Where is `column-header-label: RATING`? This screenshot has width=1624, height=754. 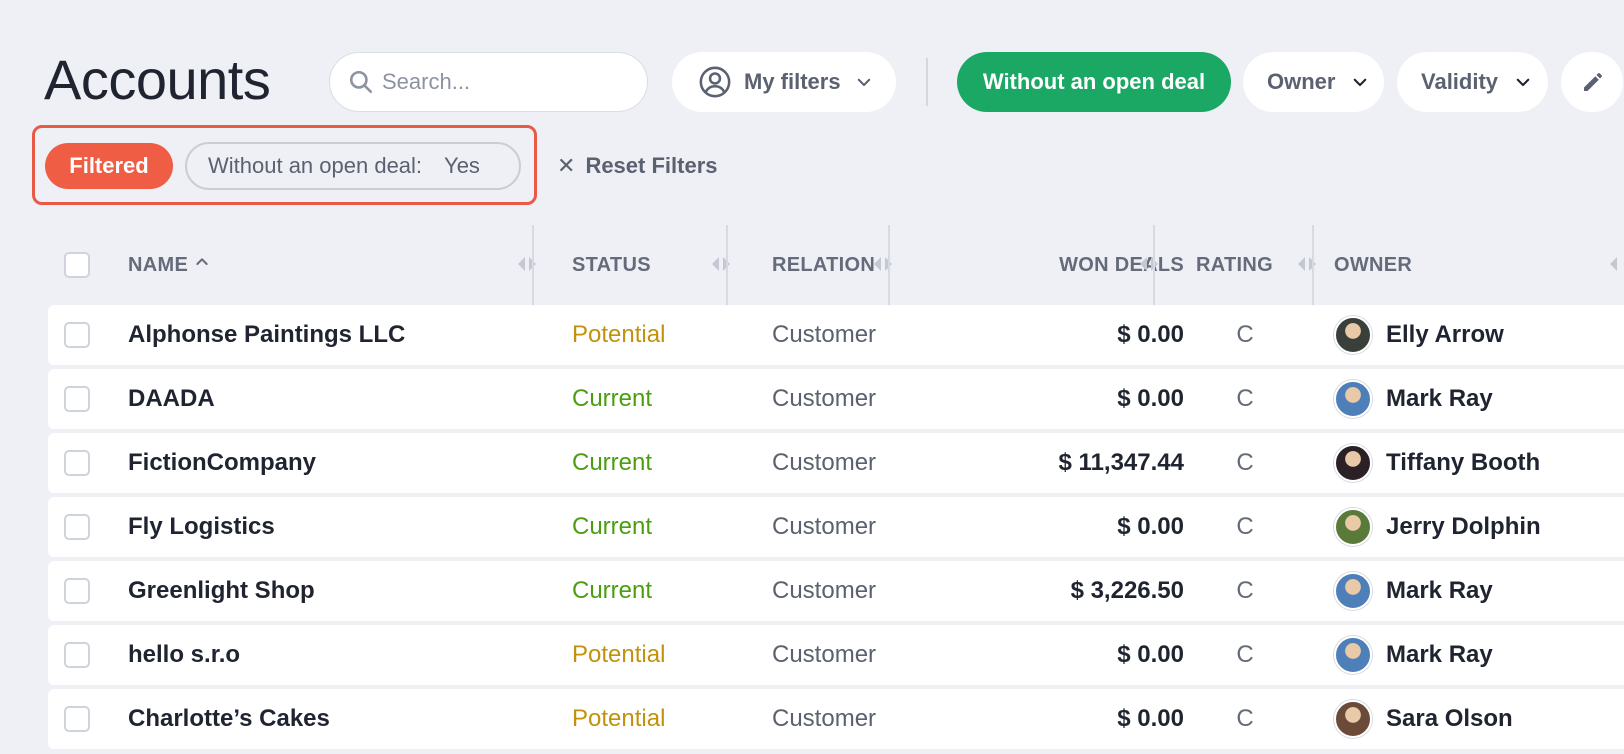 column-header-label: RATING is located at coordinates (1234, 264).